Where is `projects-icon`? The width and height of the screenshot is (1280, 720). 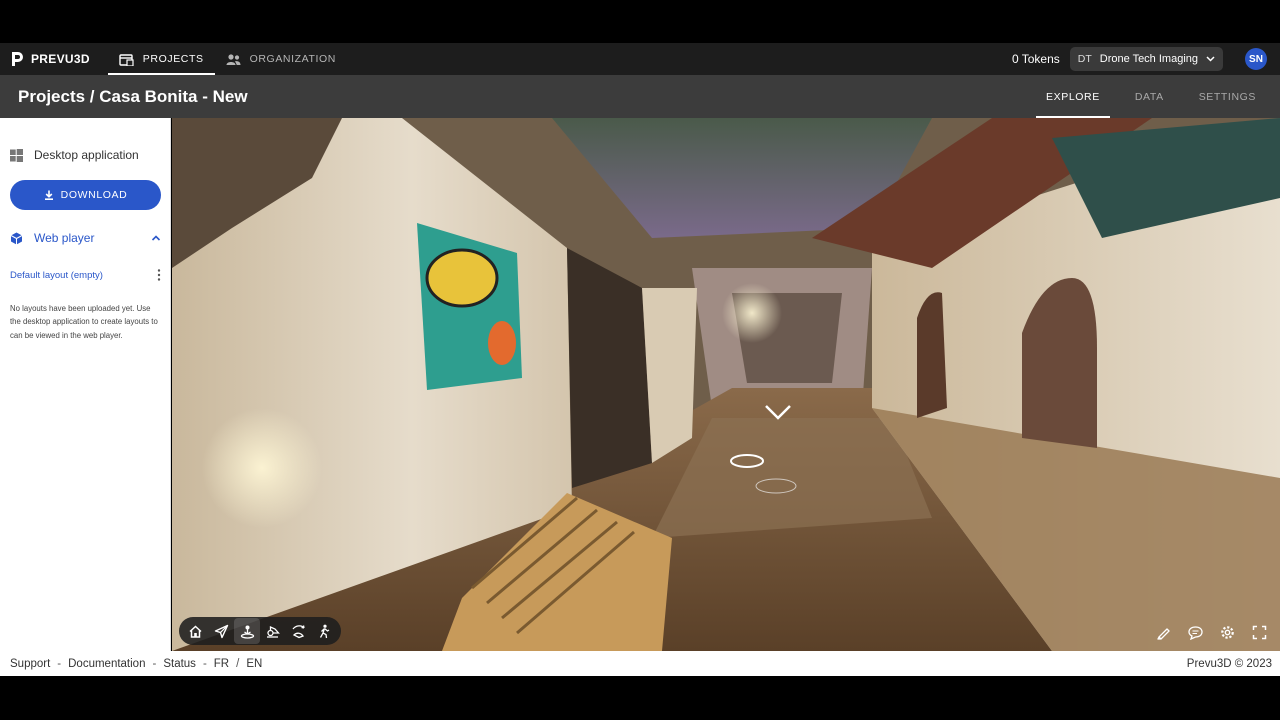
projects-icon is located at coordinates (126, 59).